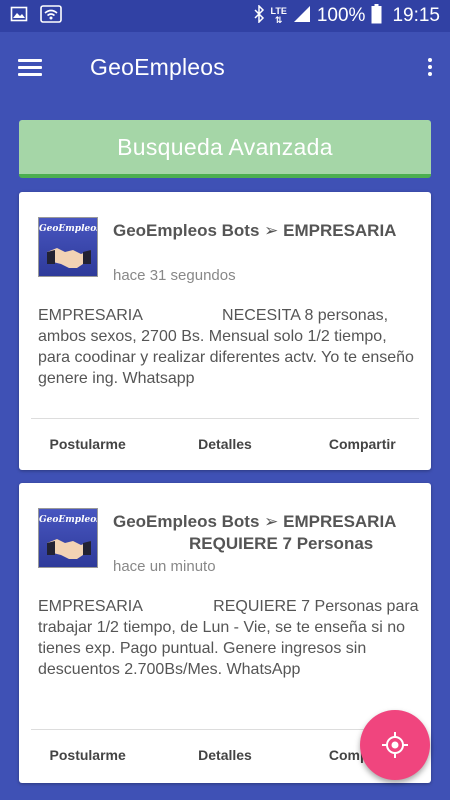 The height and width of the screenshot is (800, 450). What do you see at coordinates (278, 15) in the screenshot?
I see `network-type: LTE ⇅` at bounding box center [278, 15].